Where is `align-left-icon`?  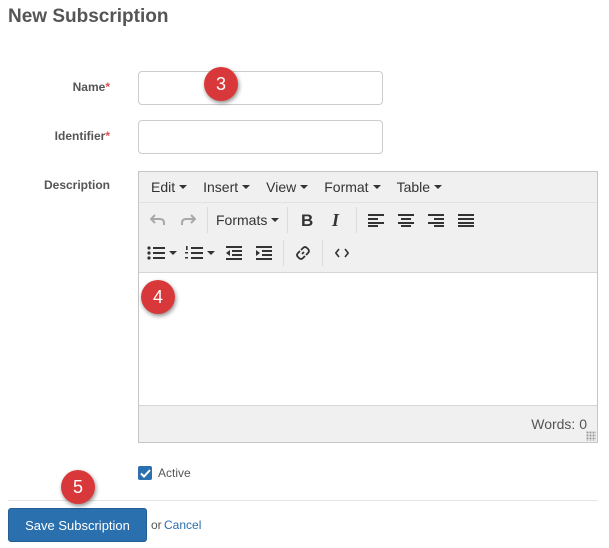
align-left-icon is located at coordinates (376, 220).